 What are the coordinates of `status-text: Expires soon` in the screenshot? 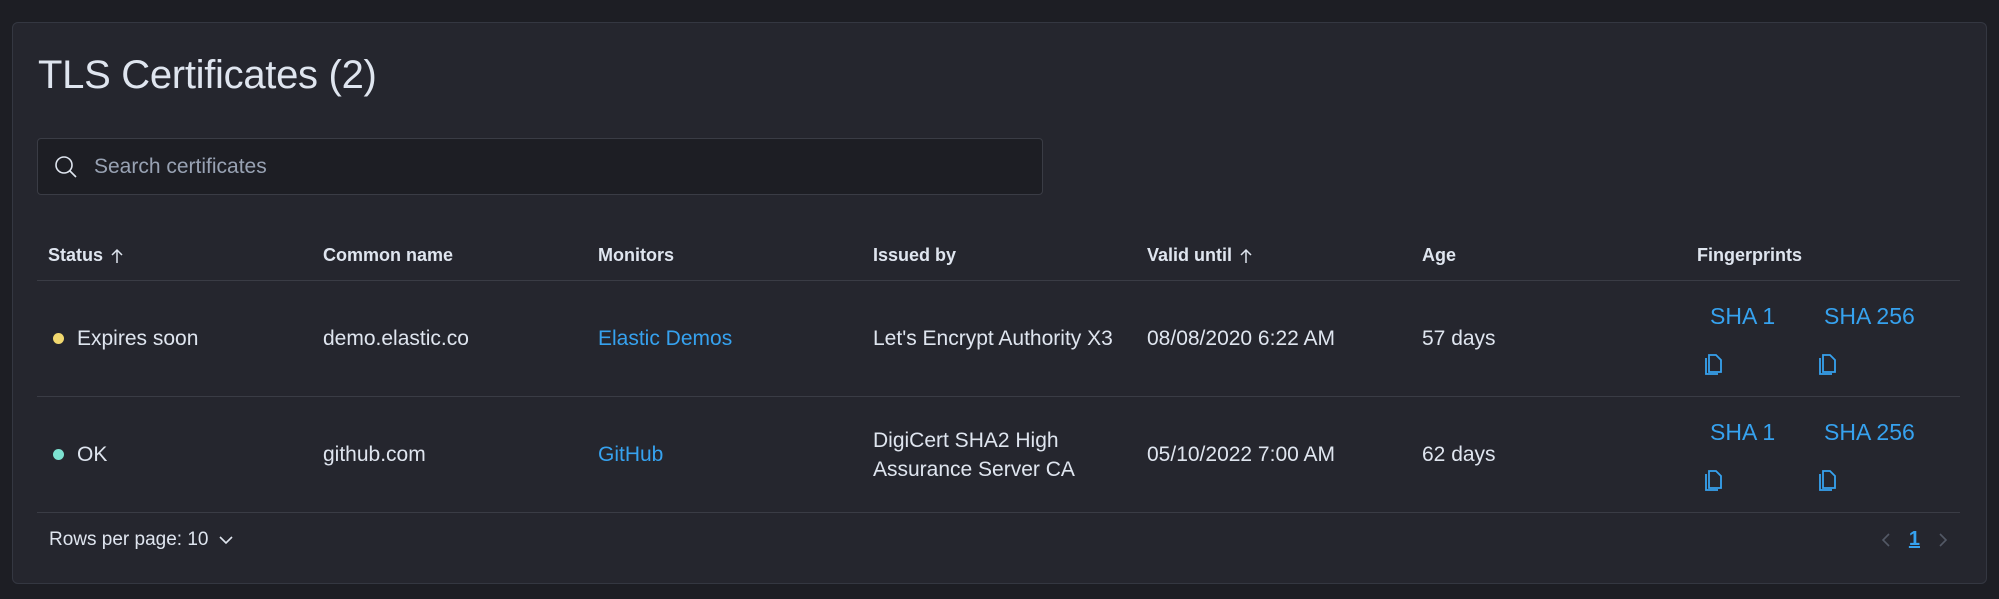 It's located at (138, 338).